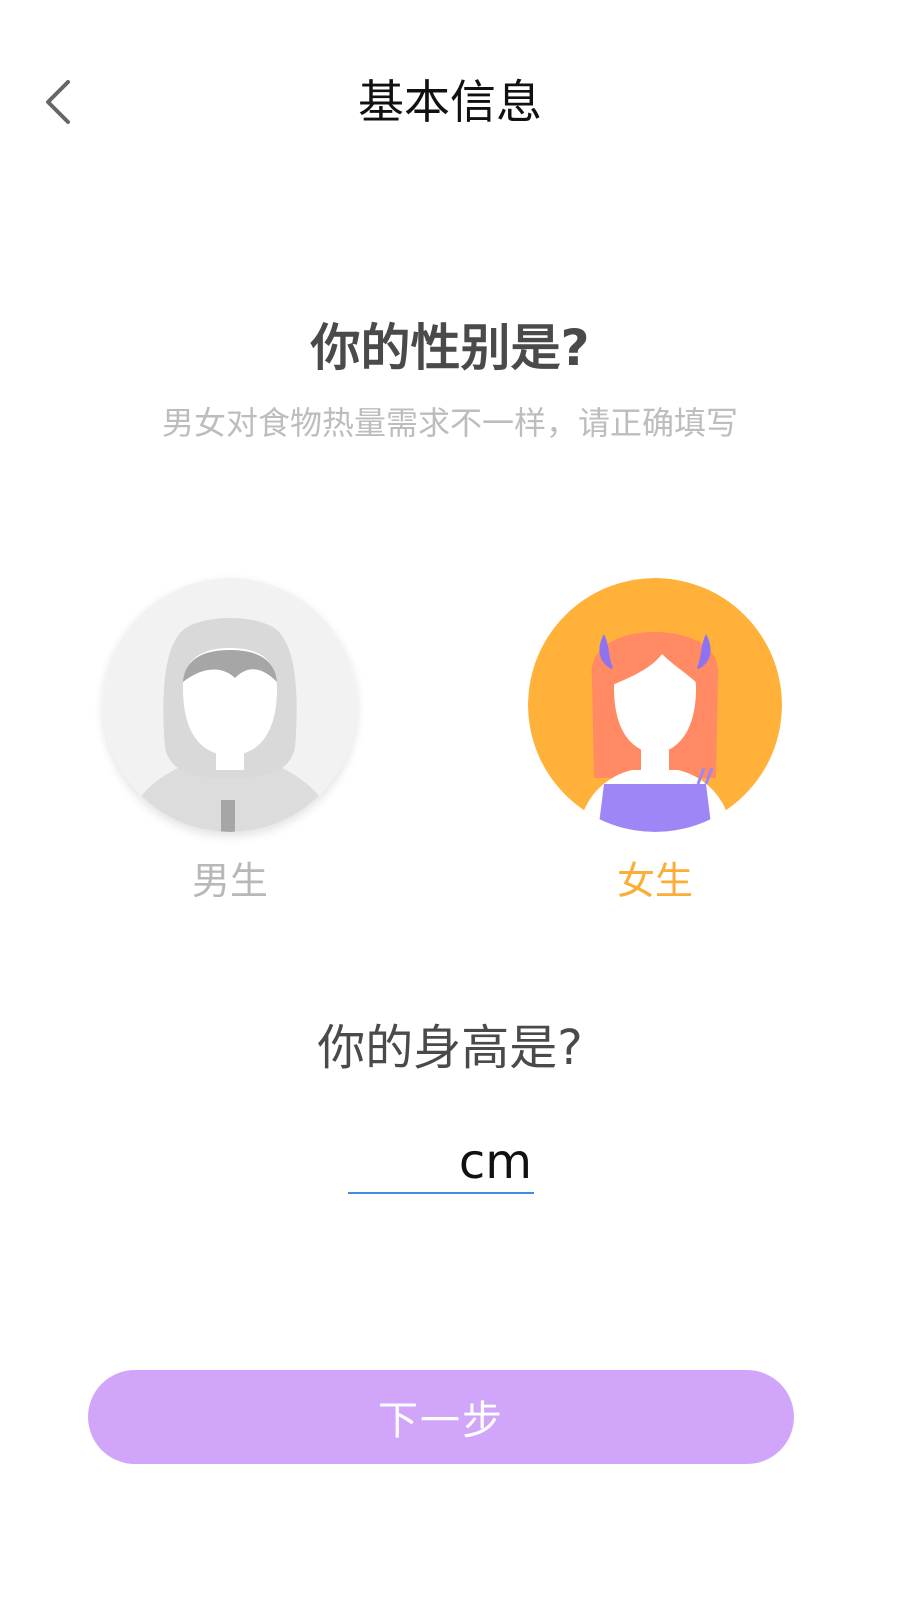 The height and width of the screenshot is (1600, 900). What do you see at coordinates (450, 1048) in the screenshot?
I see `height-question-title: 你的身高是?` at bounding box center [450, 1048].